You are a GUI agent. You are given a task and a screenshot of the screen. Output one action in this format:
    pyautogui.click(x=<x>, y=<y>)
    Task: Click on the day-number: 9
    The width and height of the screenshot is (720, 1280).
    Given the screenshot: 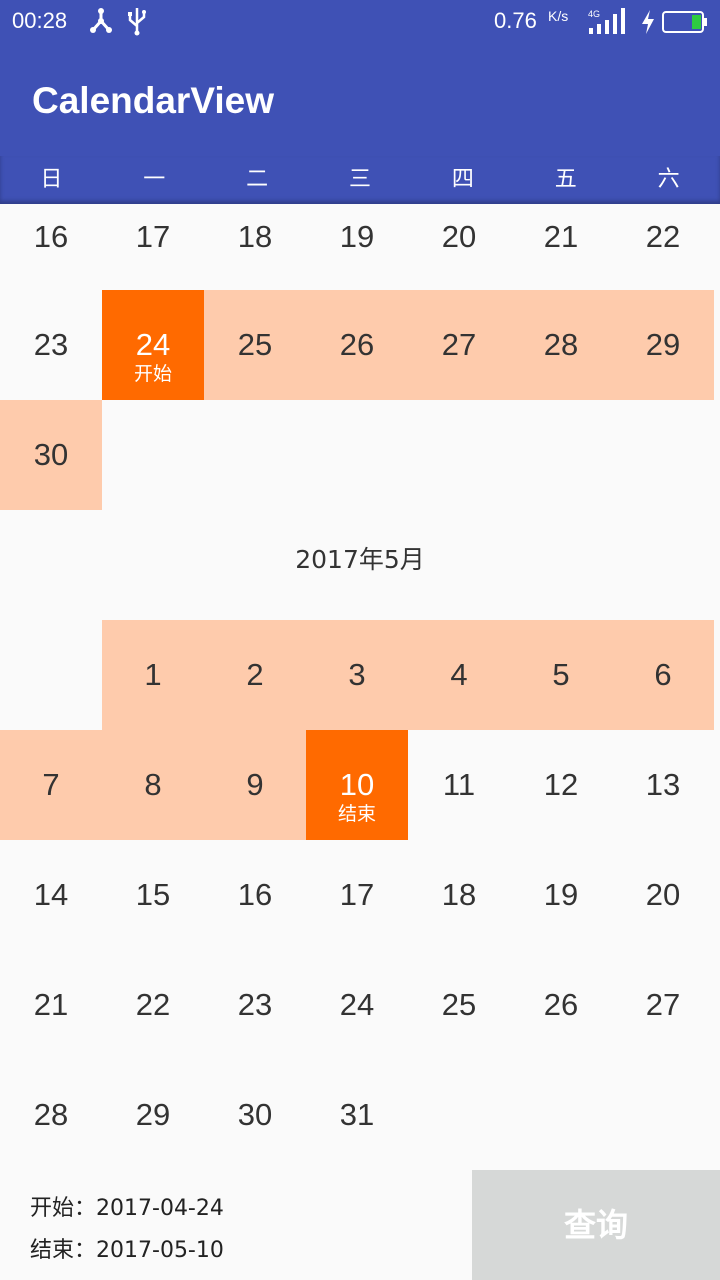 What is the action you would take?
    pyautogui.click(x=255, y=784)
    